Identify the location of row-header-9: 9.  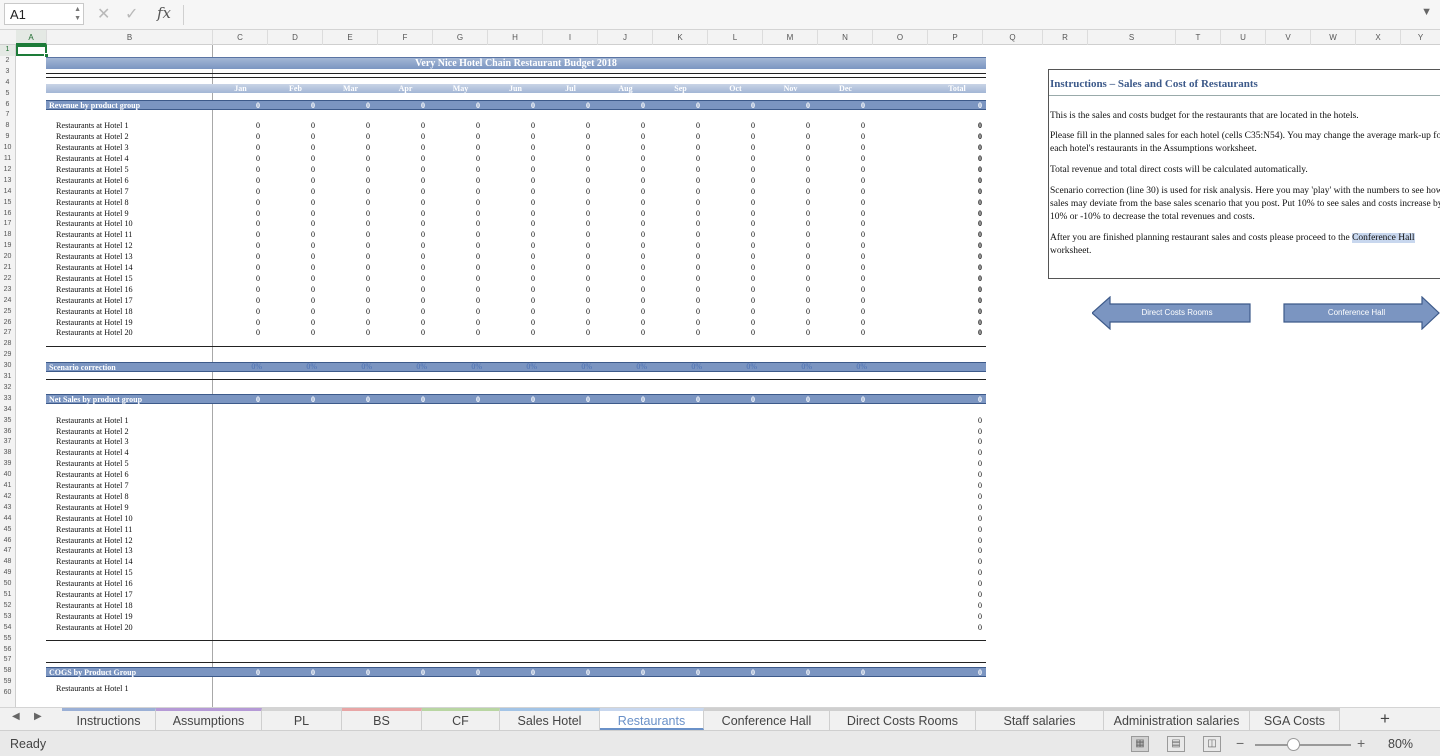
(7, 137).